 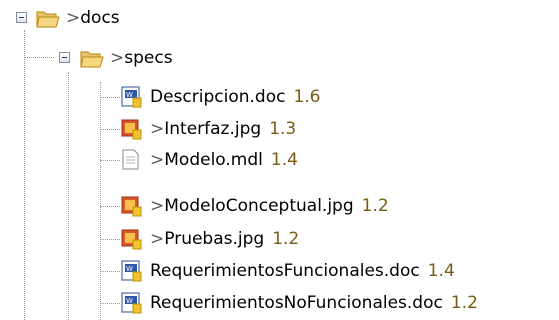 I want to click on tree-node-specs: > specs, so click(x=126, y=58).